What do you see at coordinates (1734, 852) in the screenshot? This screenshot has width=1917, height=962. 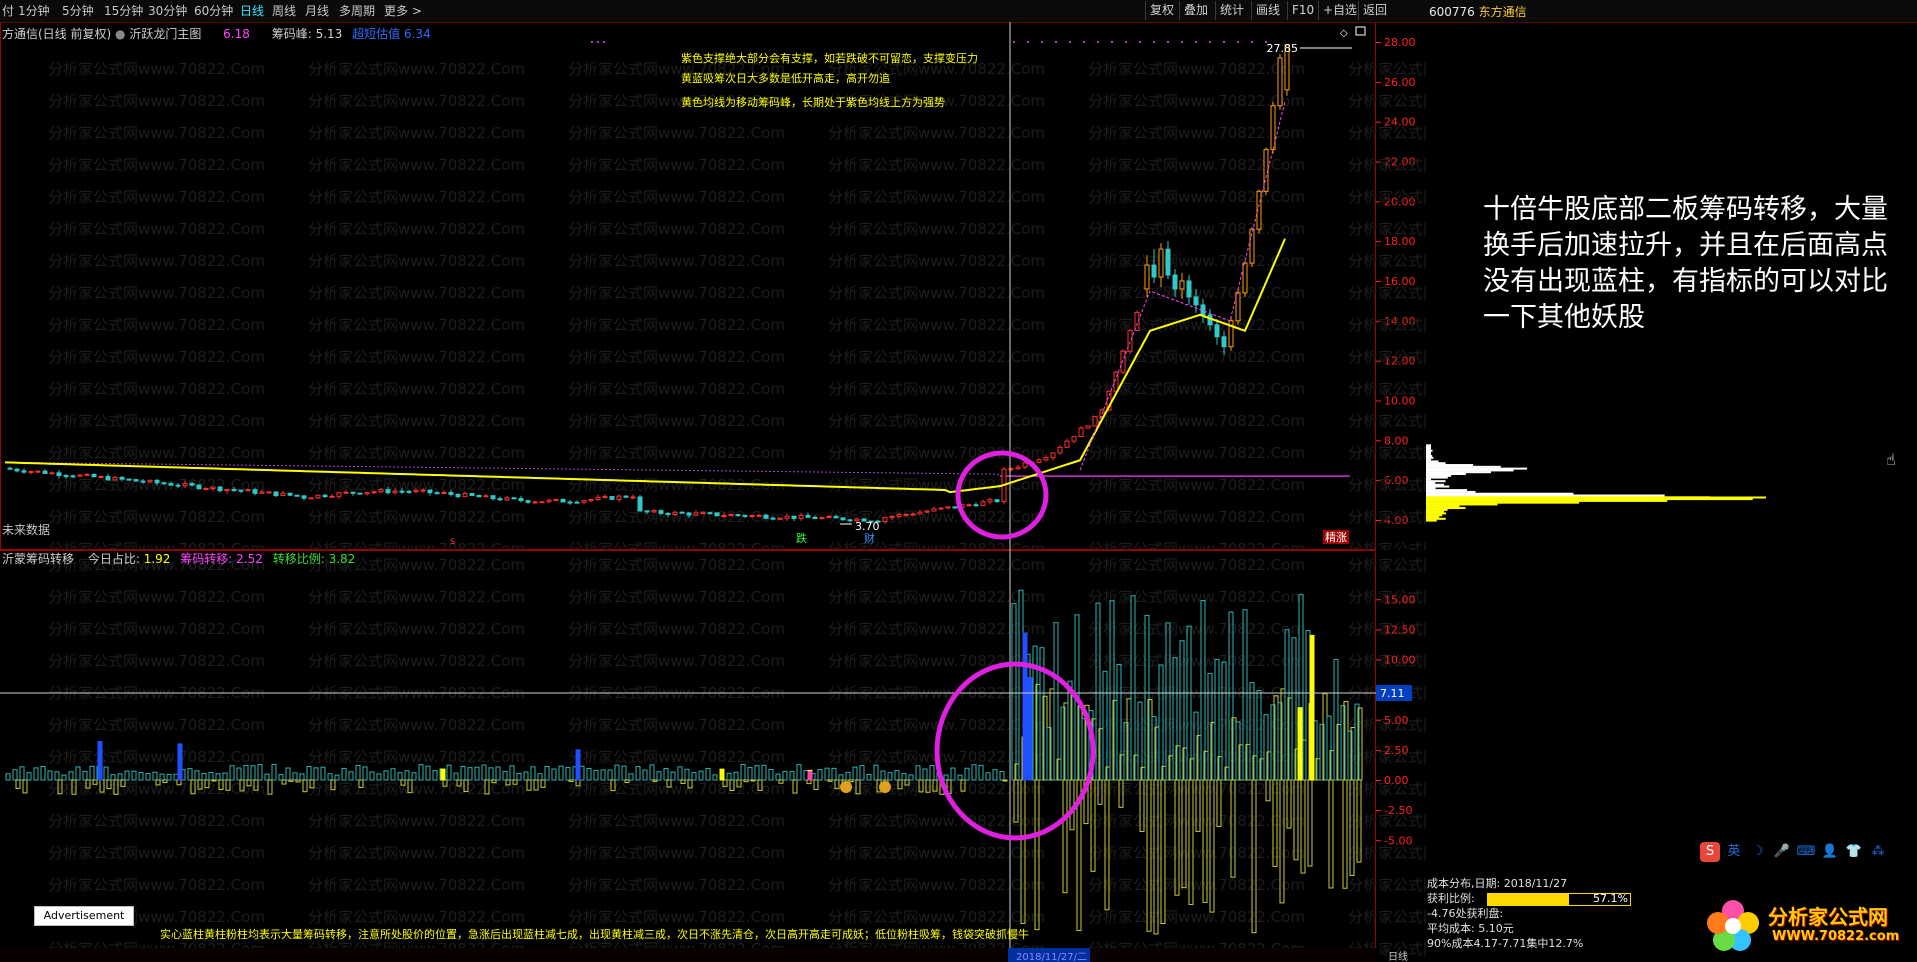 I see `ime-icon-1: 英` at bounding box center [1734, 852].